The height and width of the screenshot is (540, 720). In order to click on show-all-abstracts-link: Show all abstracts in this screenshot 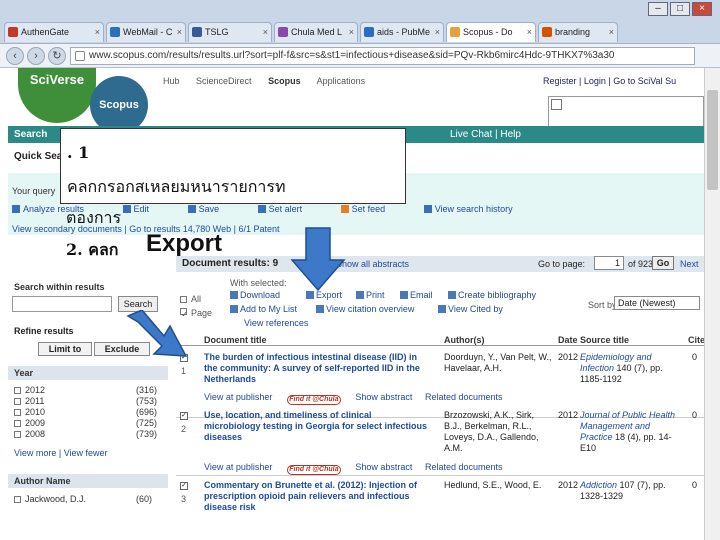, I will do `click(372, 264)`.